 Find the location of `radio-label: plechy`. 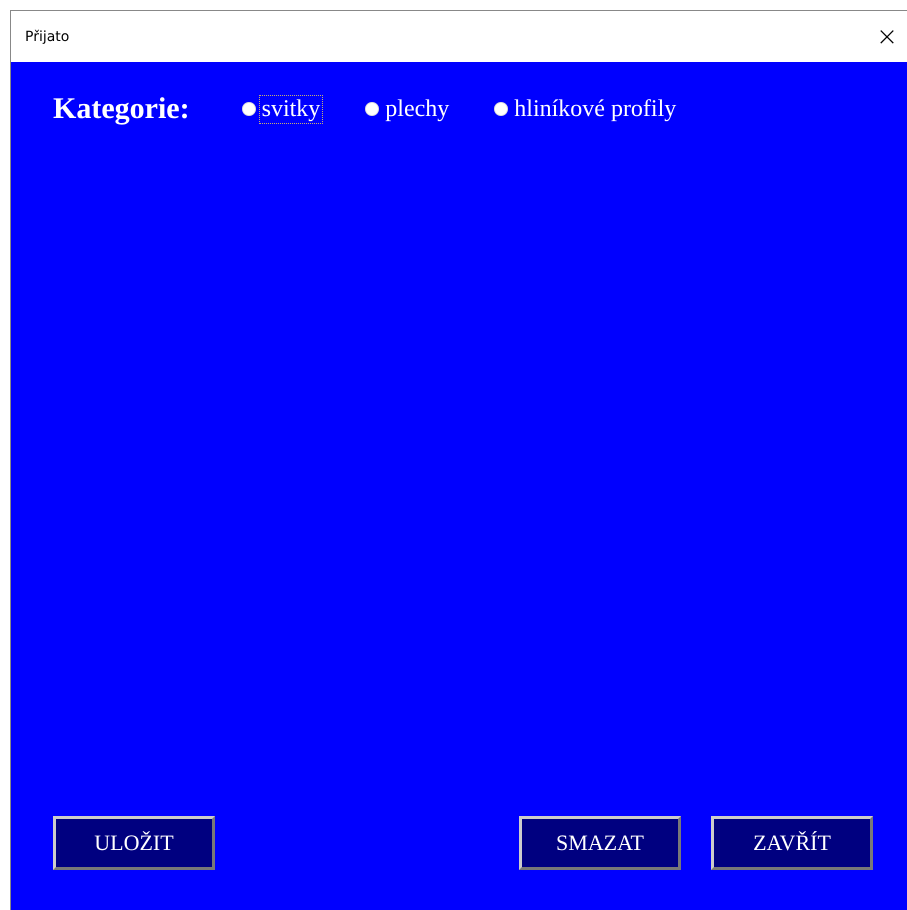

radio-label: plechy is located at coordinates (417, 109).